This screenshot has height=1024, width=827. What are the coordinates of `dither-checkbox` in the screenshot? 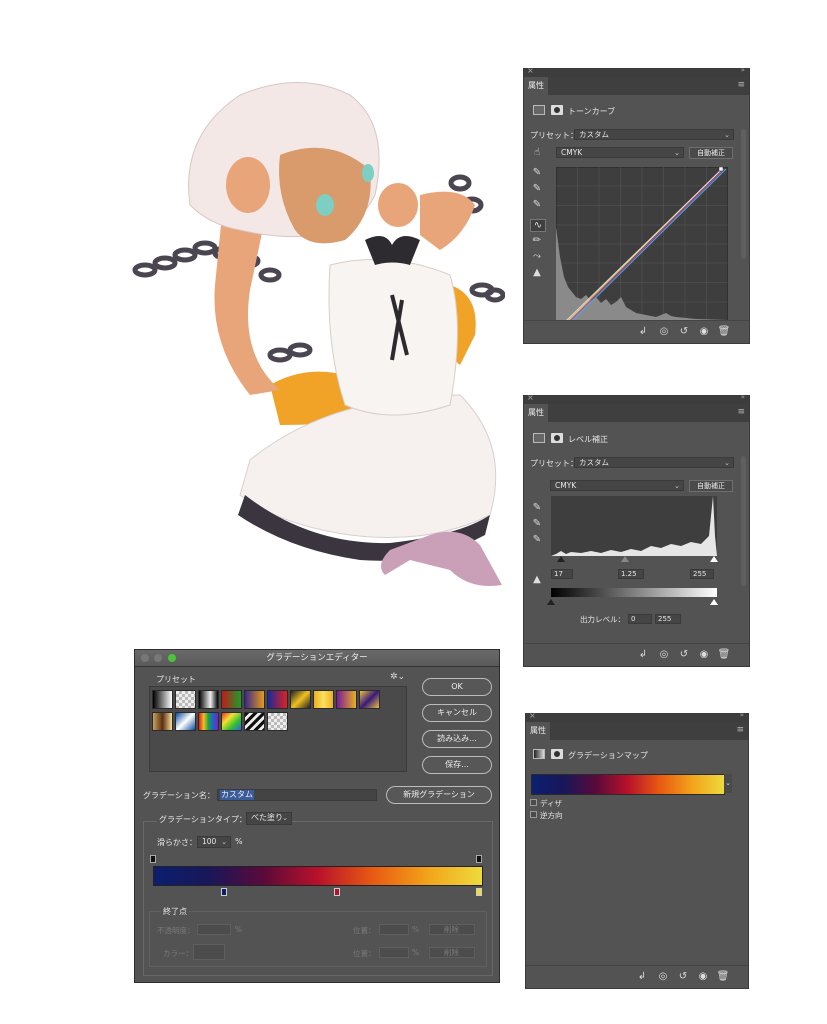 It's located at (533, 802).